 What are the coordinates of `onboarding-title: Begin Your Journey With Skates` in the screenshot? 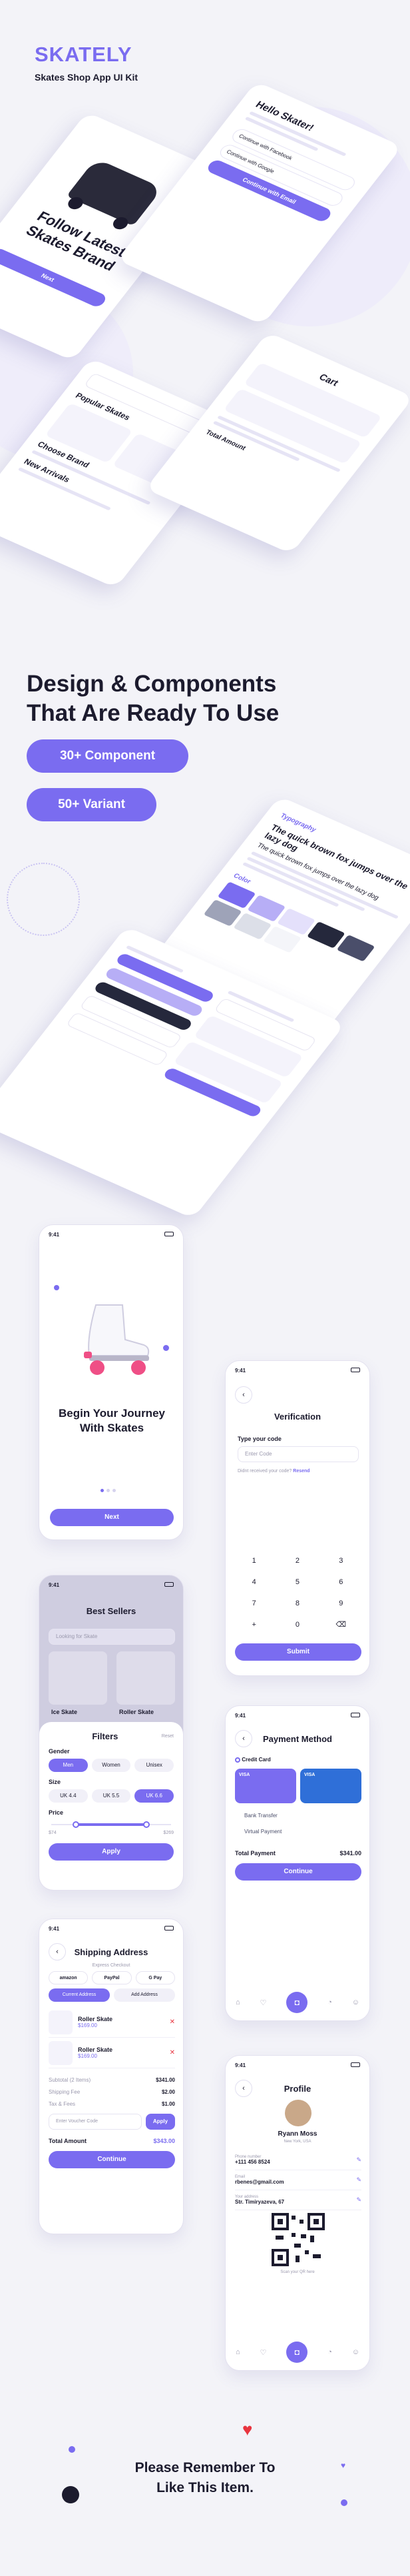 It's located at (112, 1421).